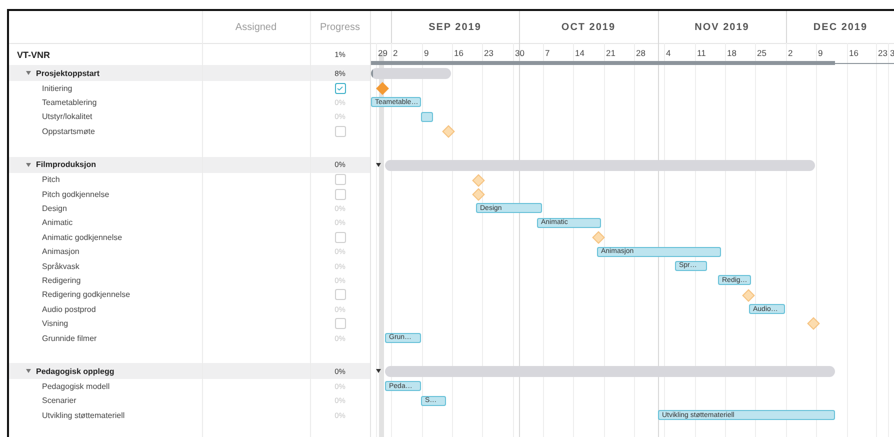 The image size is (894, 437). What do you see at coordinates (519, 53) in the screenshot?
I see `week-label: 30` at bounding box center [519, 53].